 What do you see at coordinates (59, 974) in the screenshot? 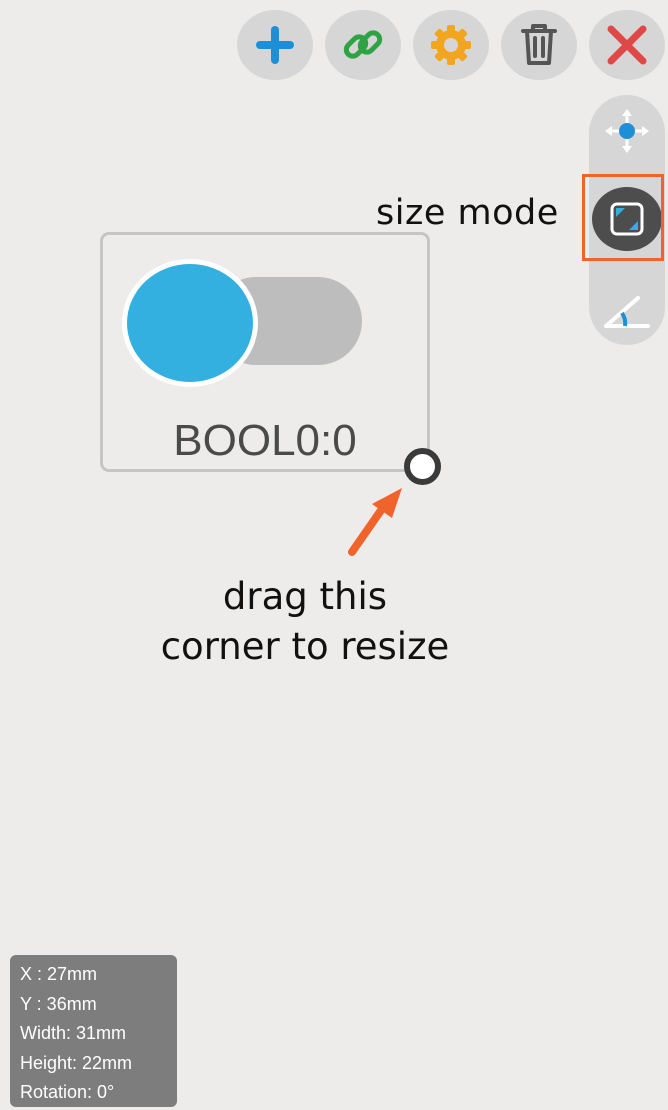
I see `info-x: X : 27mm` at bounding box center [59, 974].